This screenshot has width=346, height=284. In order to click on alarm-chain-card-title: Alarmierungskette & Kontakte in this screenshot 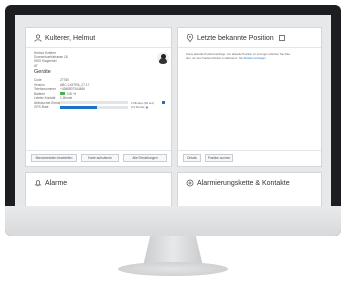, I will do `click(238, 183)`.